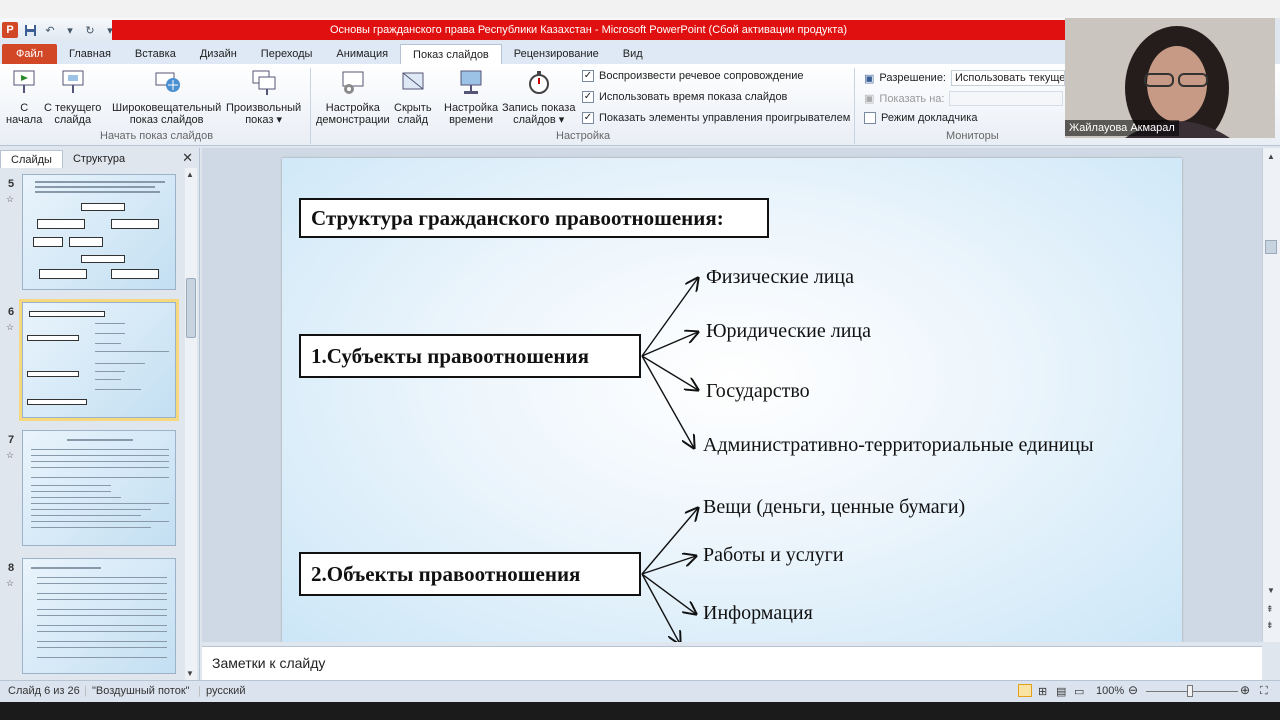  I want to click on next-slide-icon: ⇟, so click(1270, 625).